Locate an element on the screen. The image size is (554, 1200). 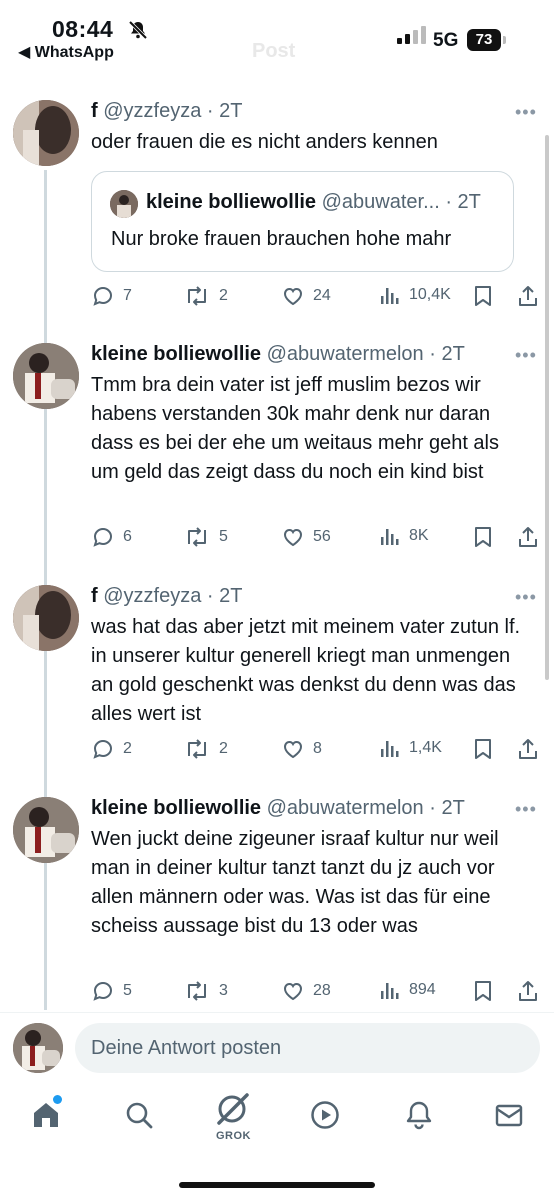
like-count: 56 is located at coordinates (322, 536).